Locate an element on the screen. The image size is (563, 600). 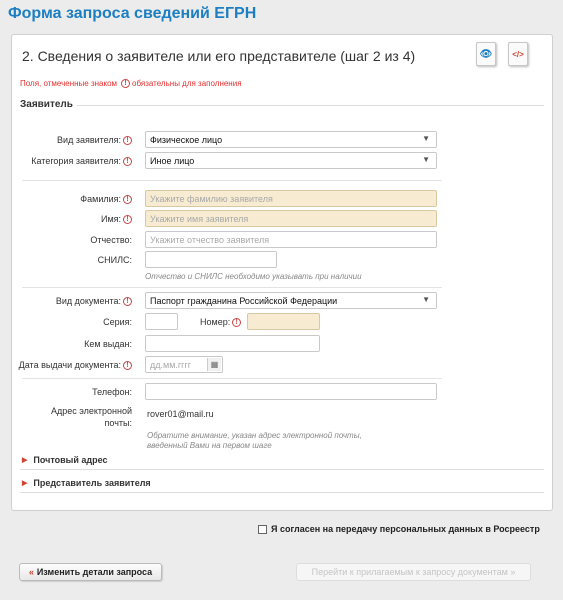
back-button: «Изменить детали запроса is located at coordinates (90, 572).